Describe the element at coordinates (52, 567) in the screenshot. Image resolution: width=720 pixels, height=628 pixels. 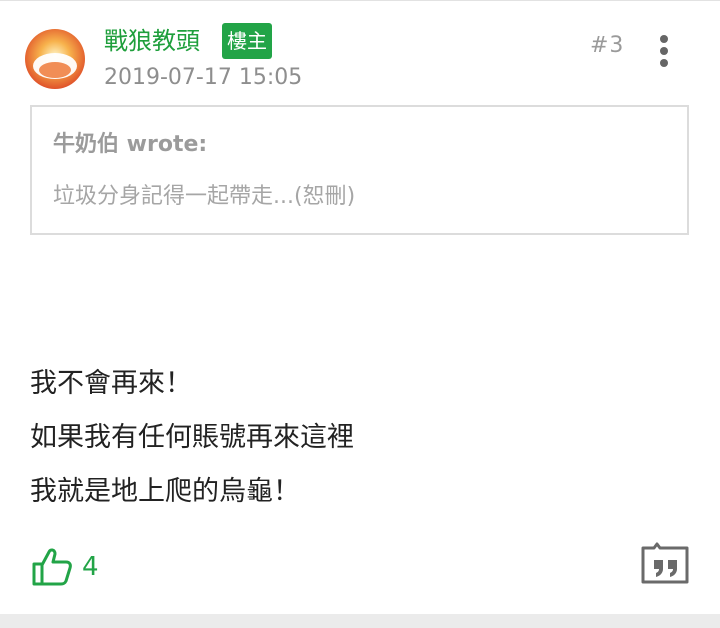
I see `thumbs-up-icon` at that location.